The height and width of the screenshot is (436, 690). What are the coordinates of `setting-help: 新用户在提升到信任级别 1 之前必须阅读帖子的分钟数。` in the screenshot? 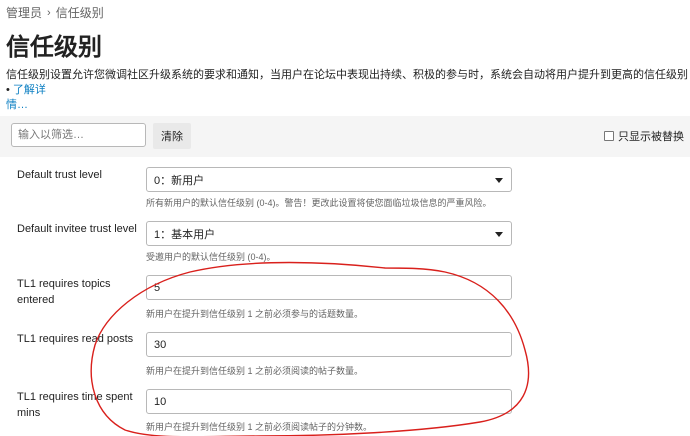 It's located at (259, 427).